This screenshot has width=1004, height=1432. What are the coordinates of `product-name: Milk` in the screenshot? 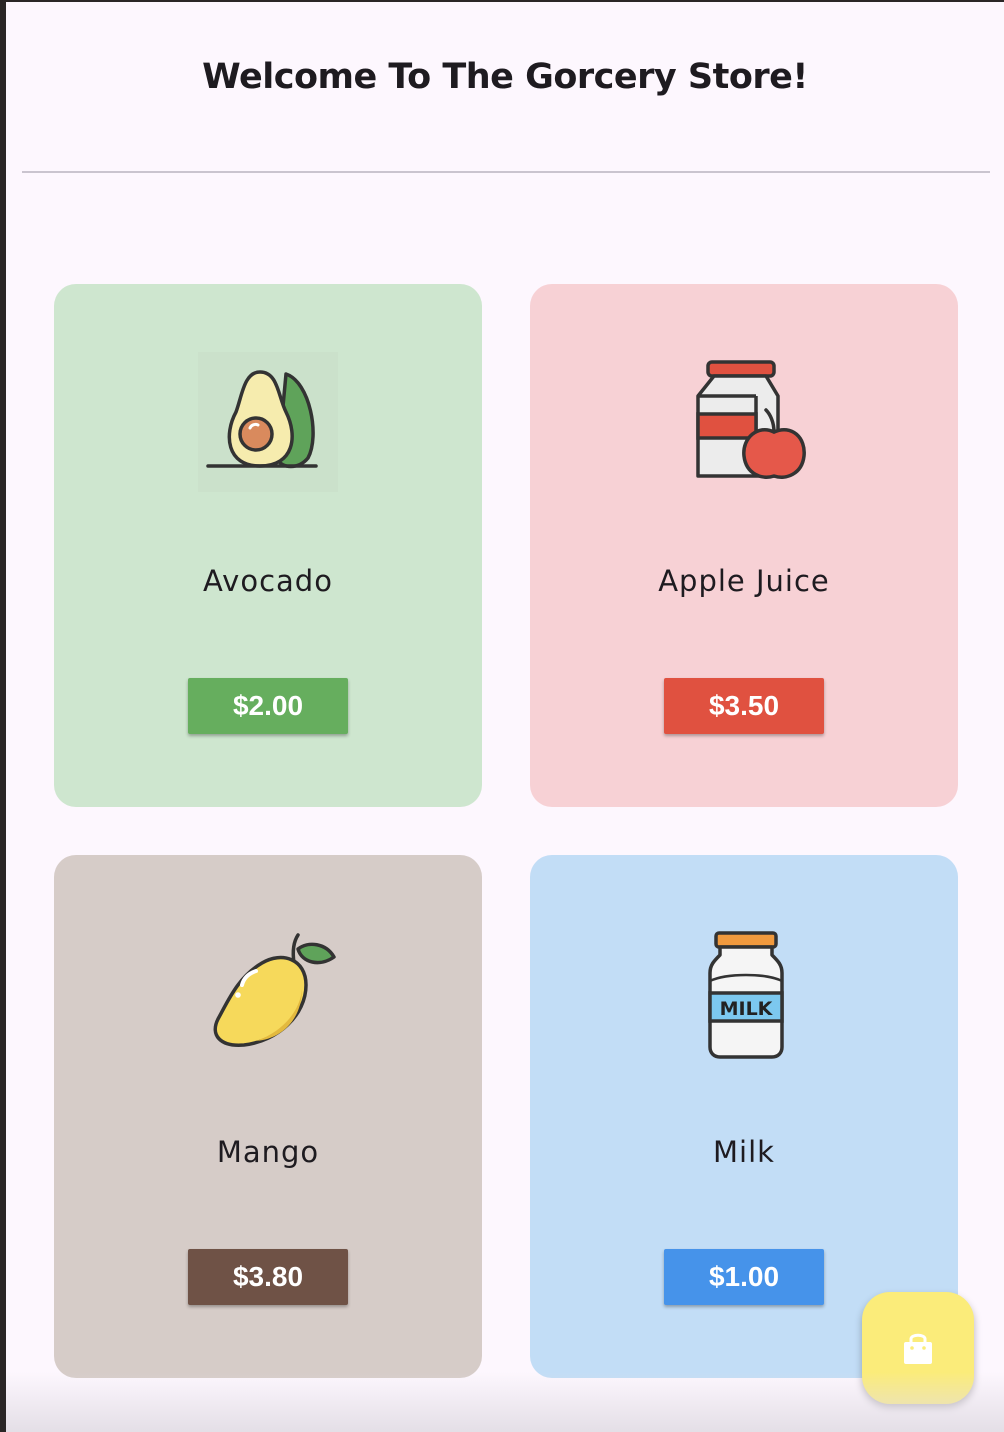 It's located at (744, 1152).